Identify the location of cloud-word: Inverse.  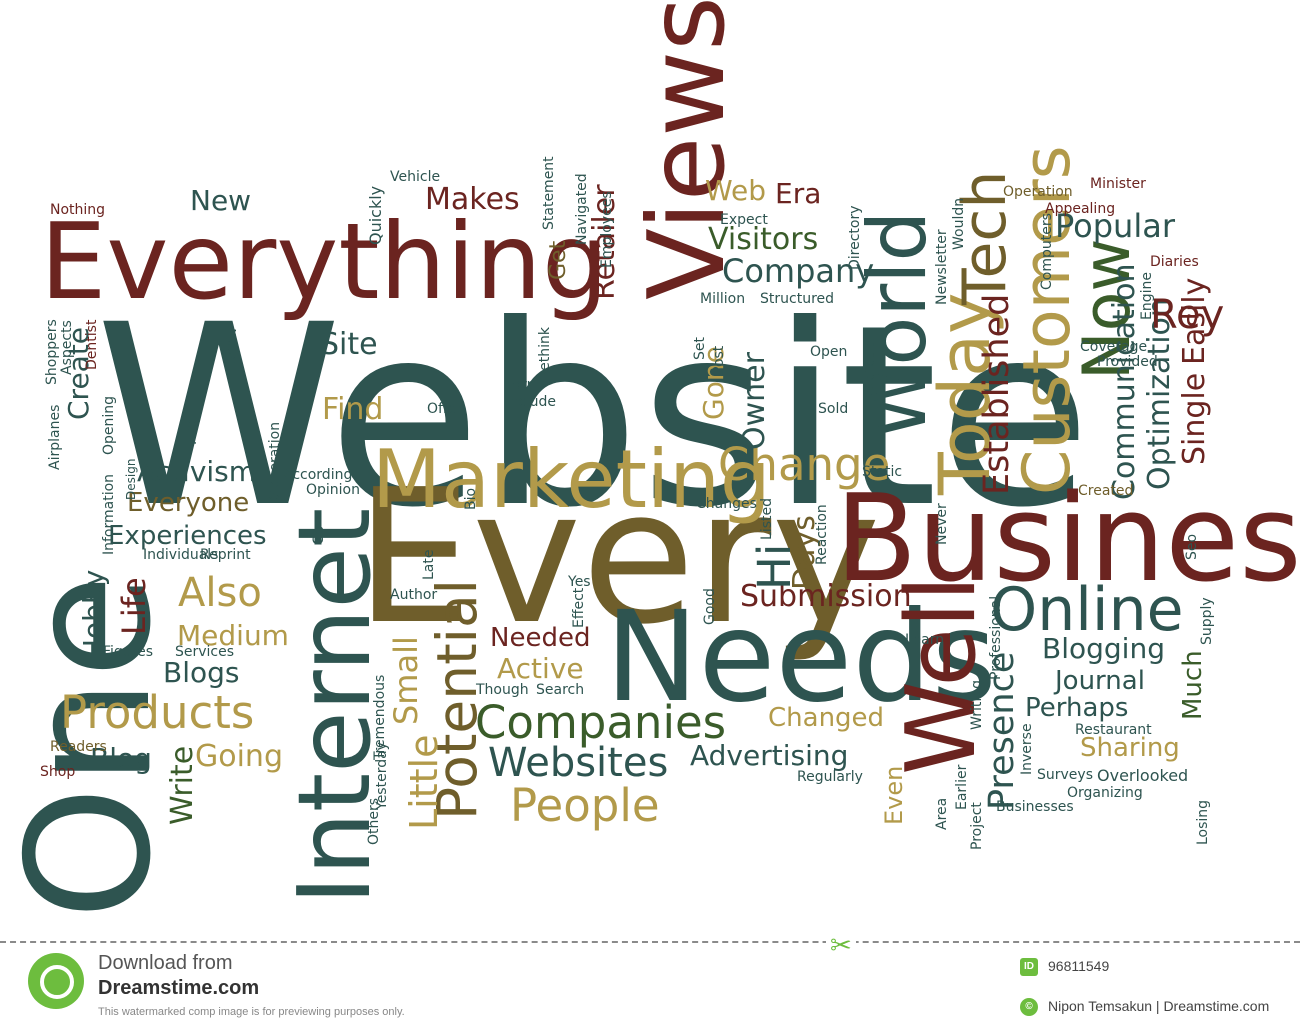
(1027, 749).